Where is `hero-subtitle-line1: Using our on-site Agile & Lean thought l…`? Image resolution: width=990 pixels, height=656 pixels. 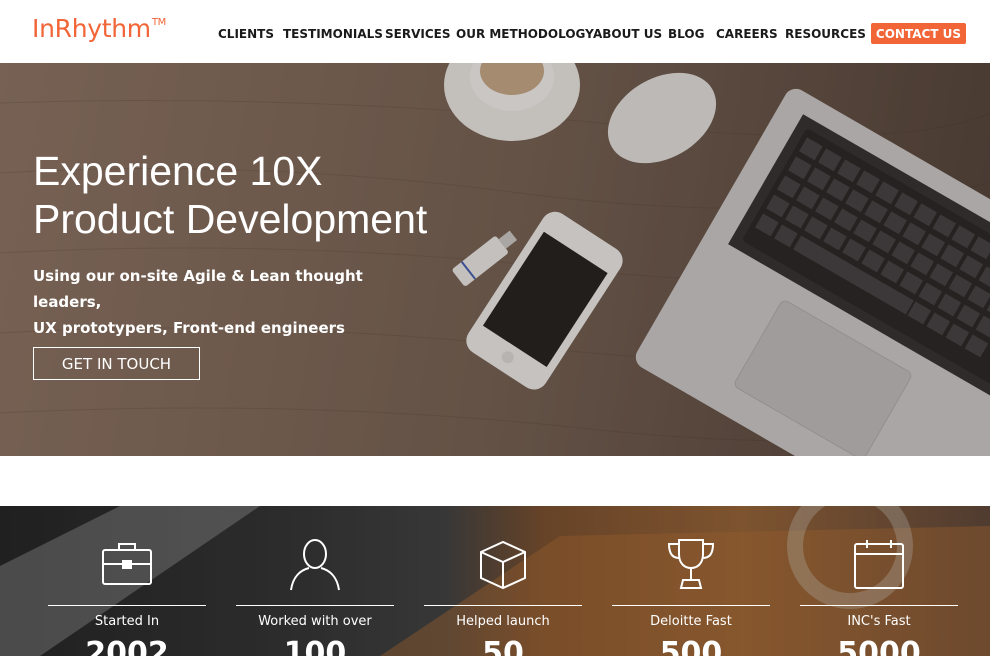
hero-subtitle-line1: Using our on-site Agile & Lean thought l… is located at coordinates (198, 289).